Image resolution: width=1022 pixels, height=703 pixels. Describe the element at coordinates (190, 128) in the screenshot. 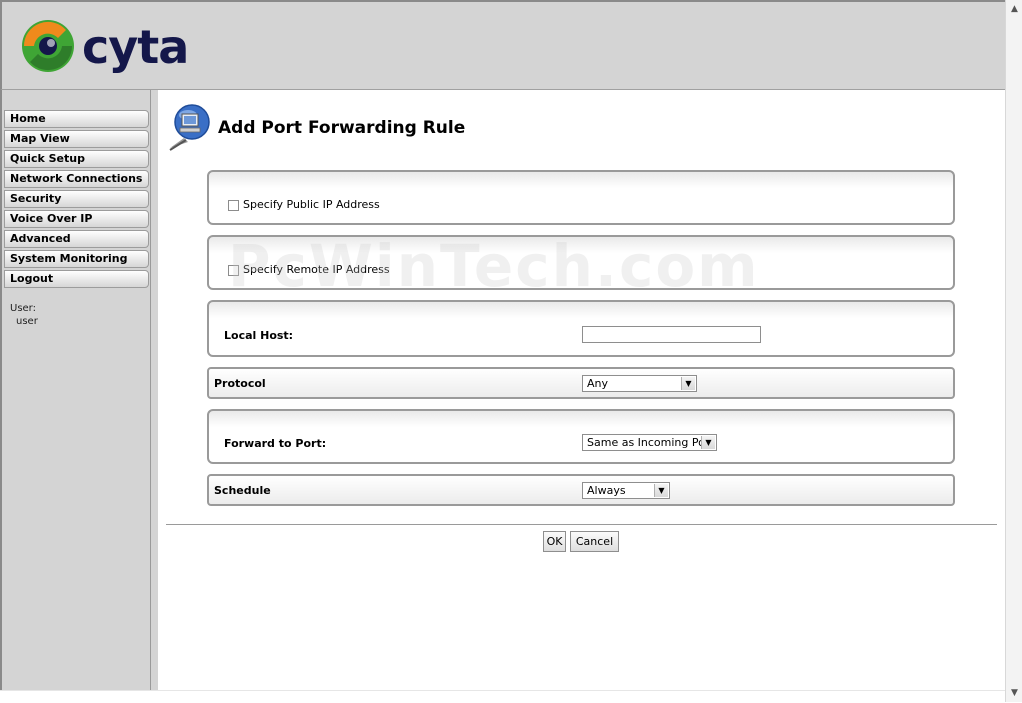

I see `network-computer-icon` at that location.